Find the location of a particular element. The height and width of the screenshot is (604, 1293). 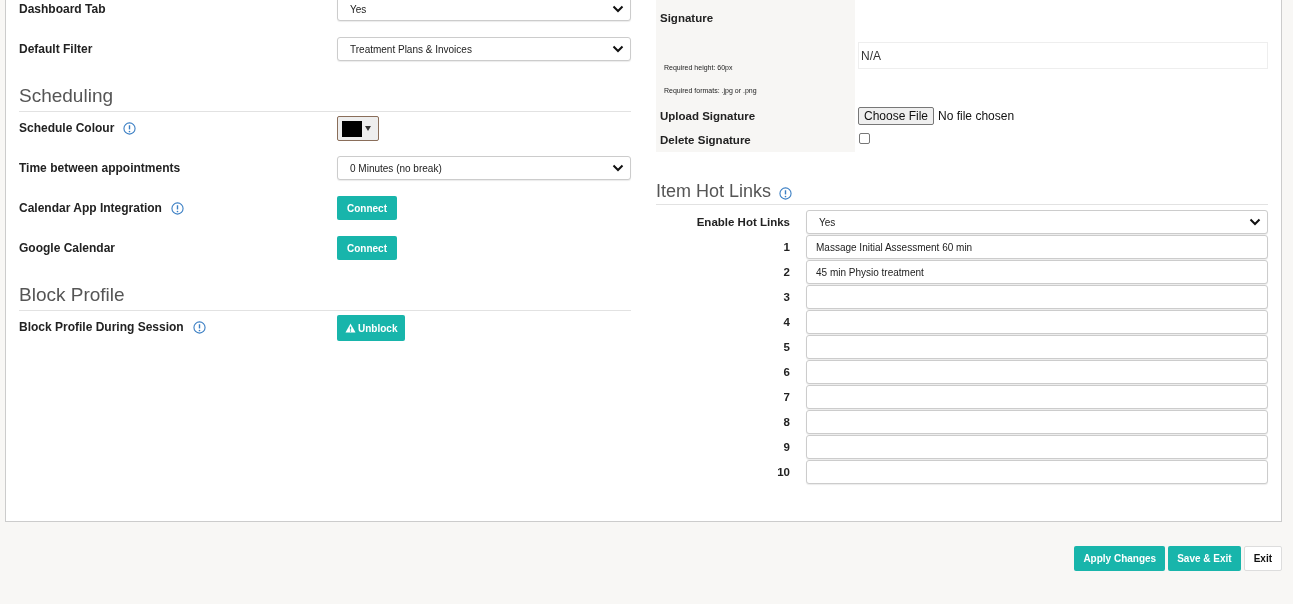

hot-link-field: Massage Initial Assessment 60 min is located at coordinates (1037, 247).